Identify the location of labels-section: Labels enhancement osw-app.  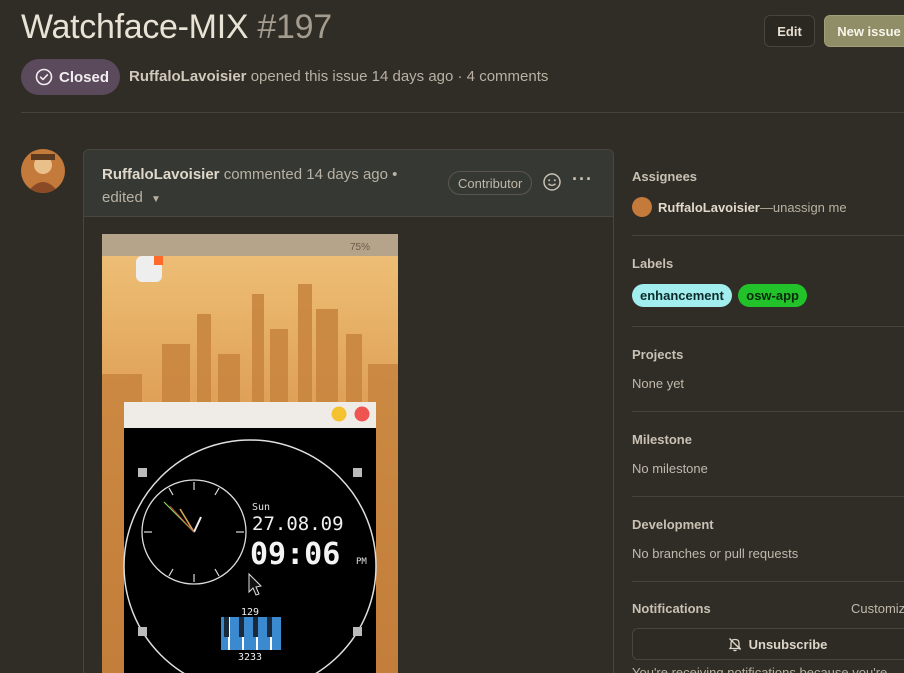
(768, 281).